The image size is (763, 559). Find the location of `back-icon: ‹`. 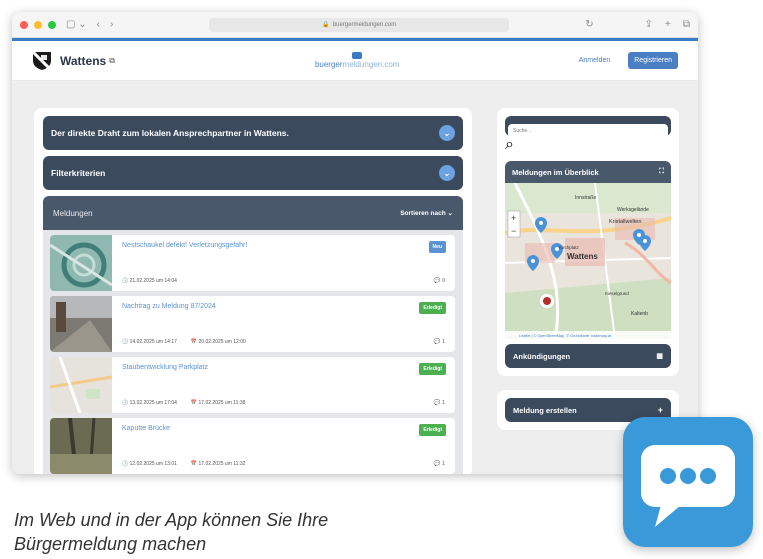

back-icon: ‹ is located at coordinates (98, 24).